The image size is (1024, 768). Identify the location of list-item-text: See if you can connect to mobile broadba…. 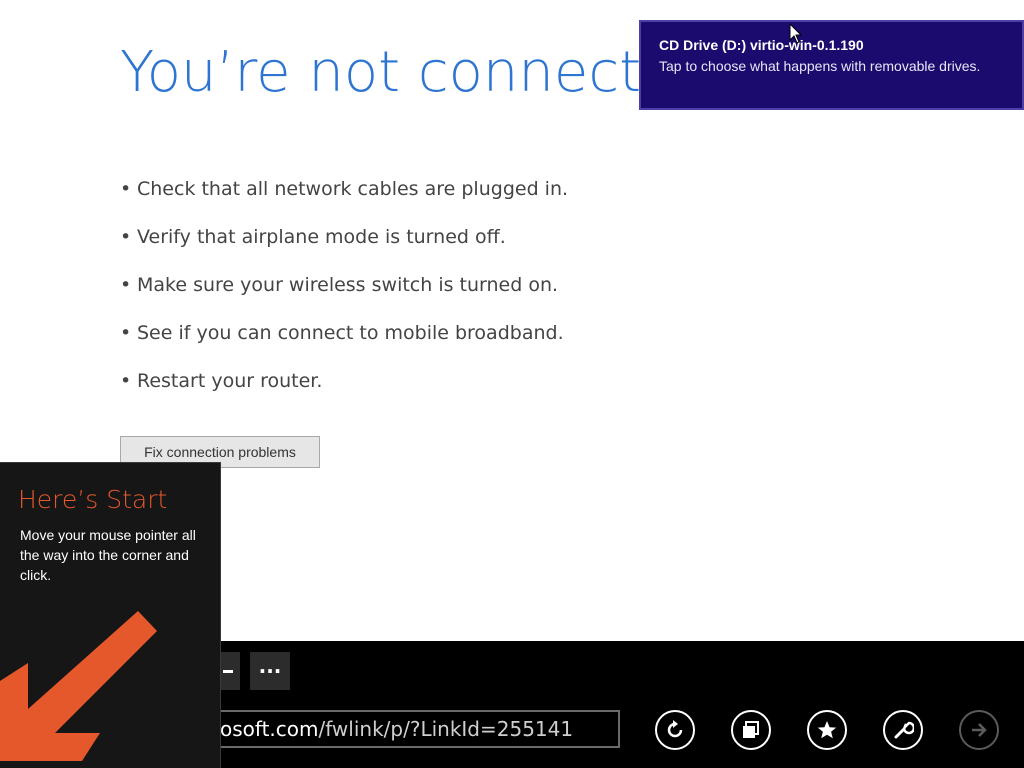
(350, 333).